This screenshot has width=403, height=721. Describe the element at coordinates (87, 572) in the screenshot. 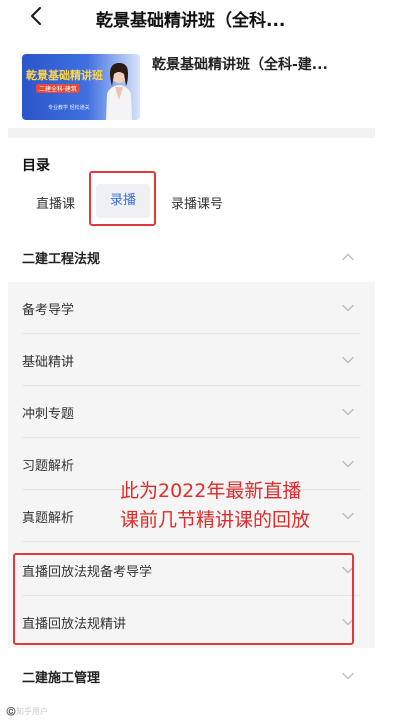

I see `list-item-label: 直播回放法规备考导学` at that location.